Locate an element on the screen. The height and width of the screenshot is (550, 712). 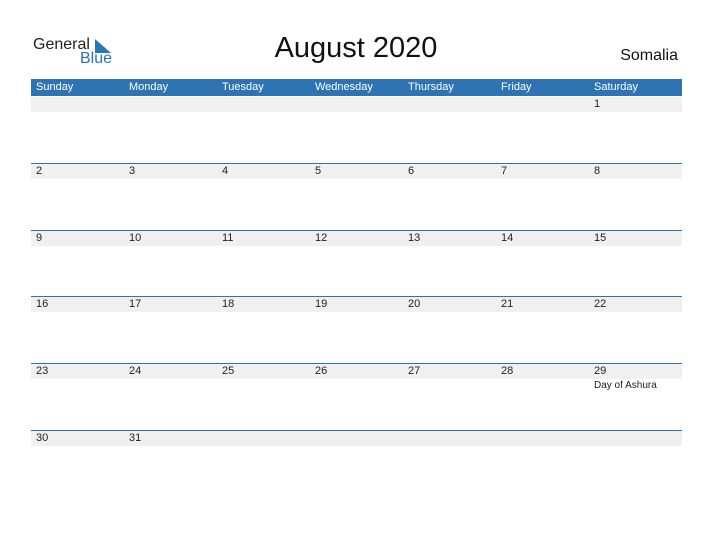
day-number: 19 is located at coordinates (321, 304).